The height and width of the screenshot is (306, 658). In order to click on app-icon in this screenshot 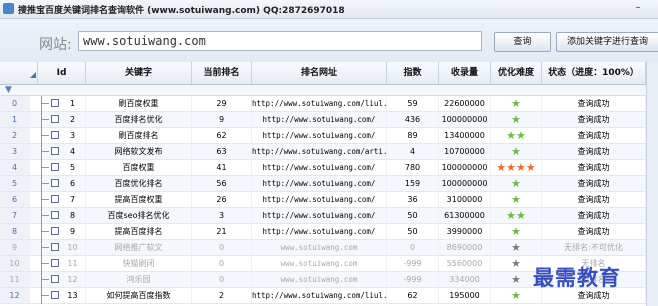, I will do `click(8, 8)`.